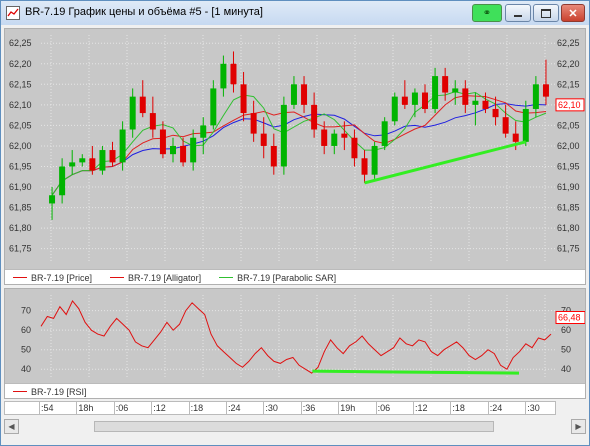 The height and width of the screenshot is (446, 590). What do you see at coordinates (26, 330) in the screenshot?
I see `rsi-axis-label-left: 60` at bounding box center [26, 330].